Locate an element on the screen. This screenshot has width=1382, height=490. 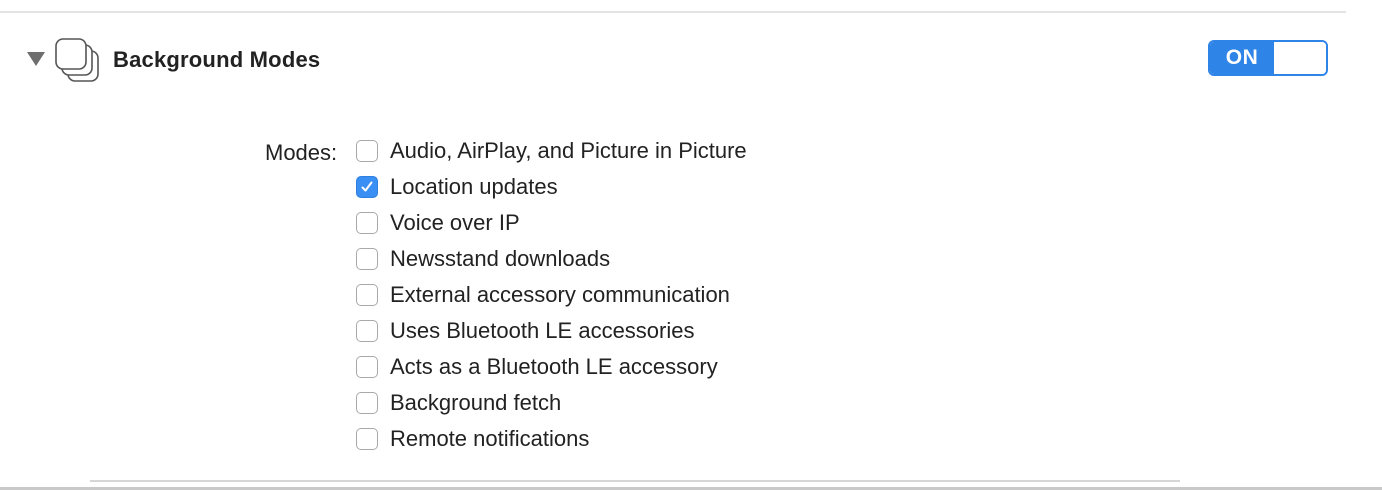
mode-item-audio-airplay-pip: Audio, AirPlay, and Picture in Picture is located at coordinates (551, 151).